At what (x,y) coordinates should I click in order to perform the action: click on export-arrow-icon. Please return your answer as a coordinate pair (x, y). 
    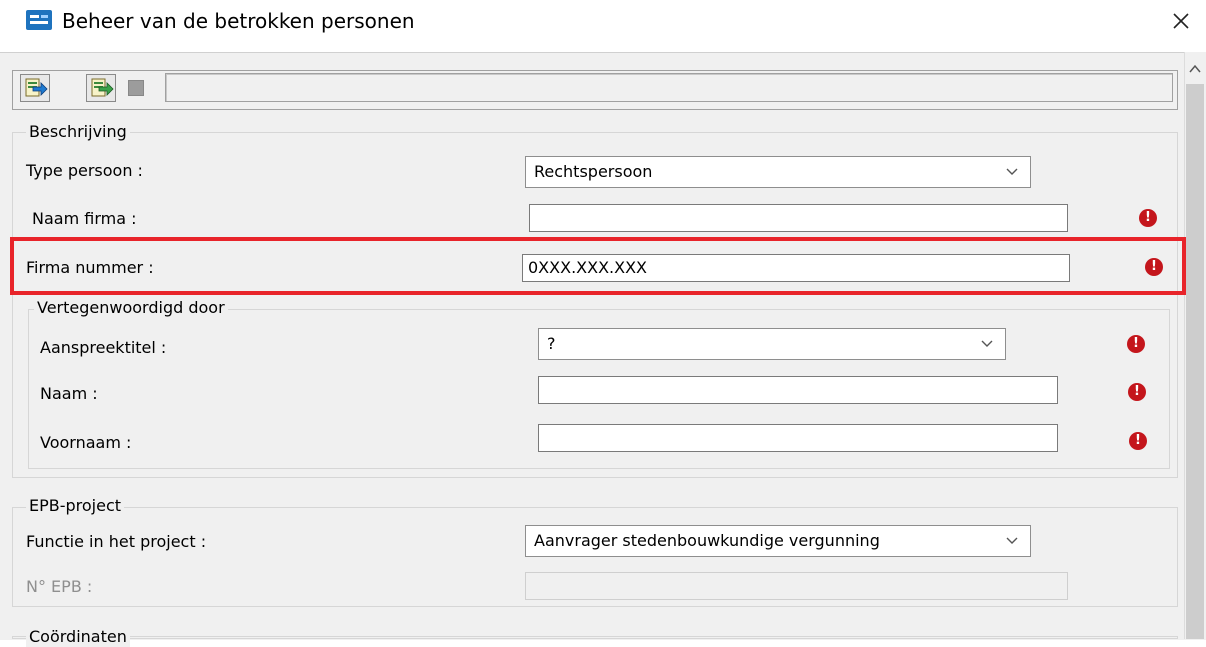
    Looking at the image, I should click on (102, 87).